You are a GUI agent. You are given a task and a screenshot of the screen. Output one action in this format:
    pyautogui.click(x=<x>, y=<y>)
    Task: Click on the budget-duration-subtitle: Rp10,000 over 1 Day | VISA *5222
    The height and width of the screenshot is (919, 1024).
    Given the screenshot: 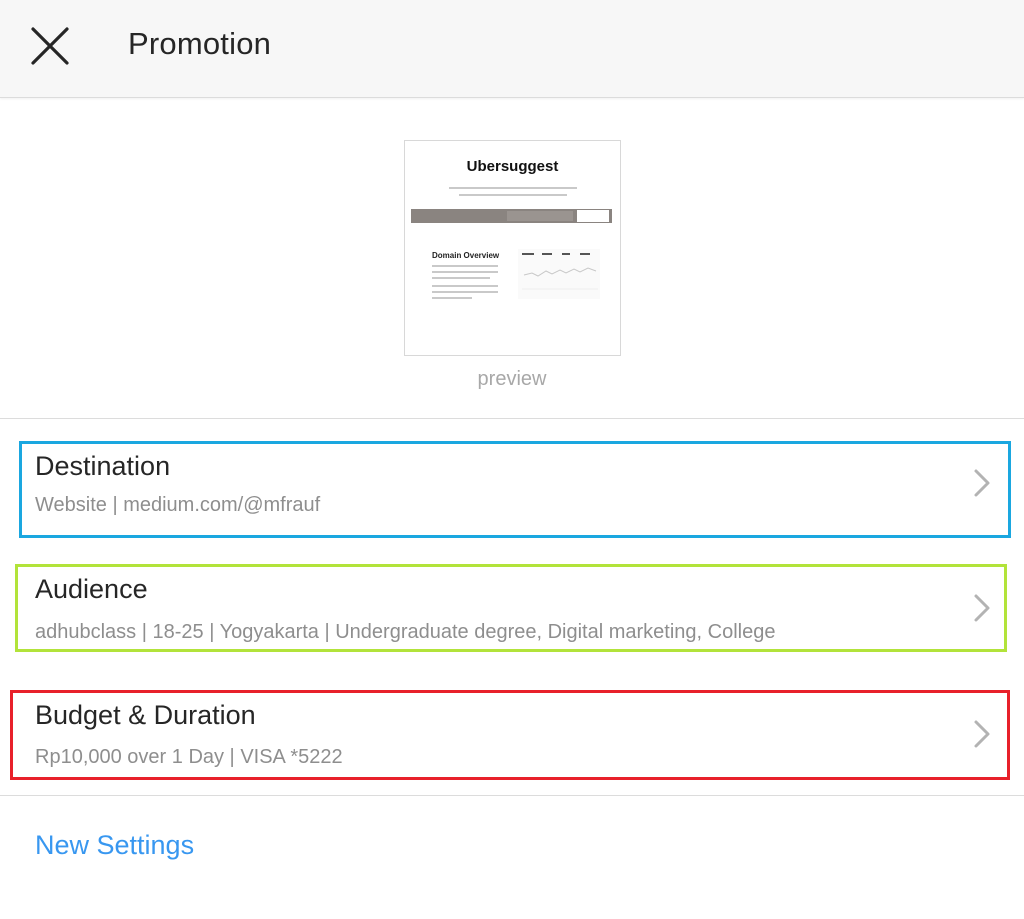 What is the action you would take?
    pyautogui.click(x=189, y=757)
    